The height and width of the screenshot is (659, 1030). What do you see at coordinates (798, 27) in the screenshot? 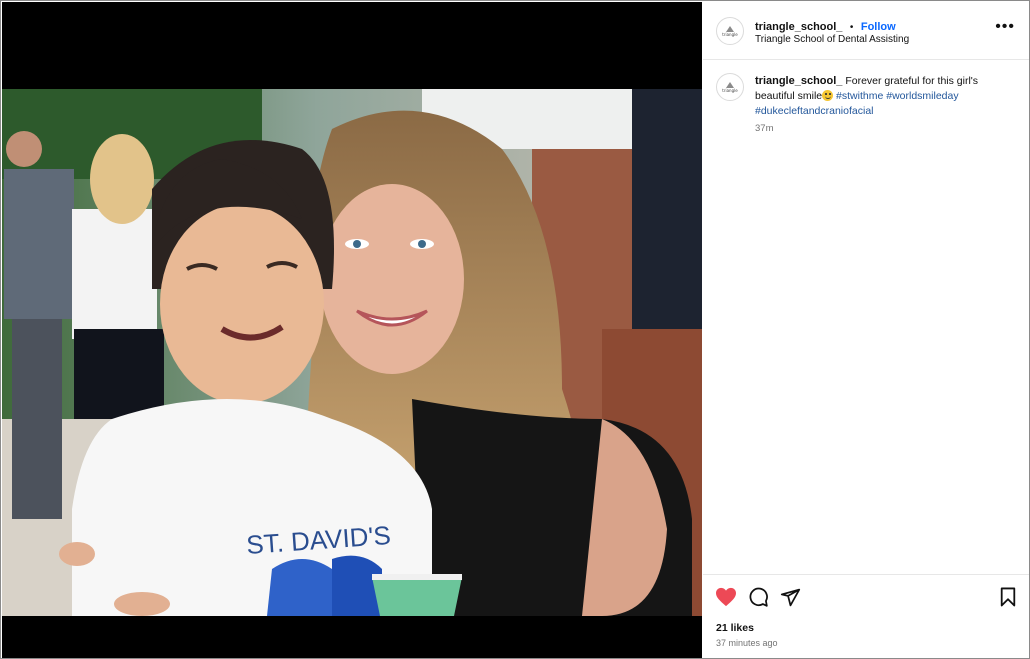
I see `username-link: triangle_school_` at bounding box center [798, 27].